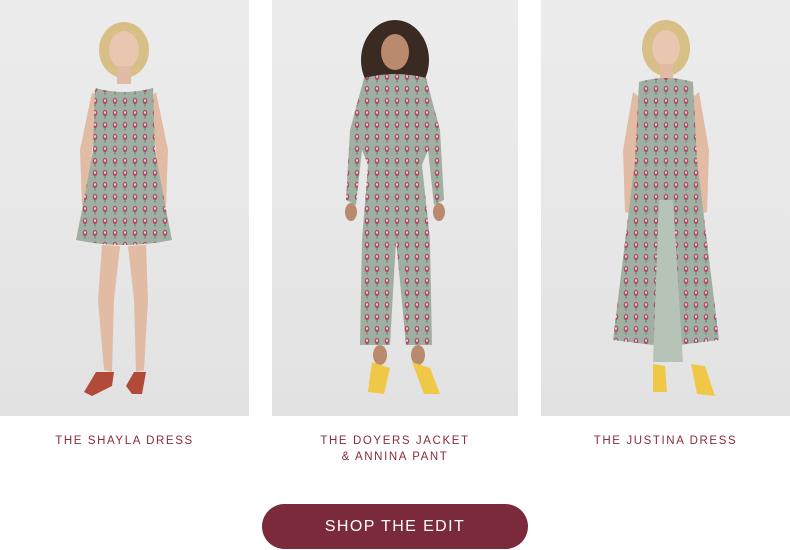 The image size is (790, 550). Describe the element at coordinates (124, 441) in the screenshot. I see `product-name: THE SHAYLA DRESS` at that location.